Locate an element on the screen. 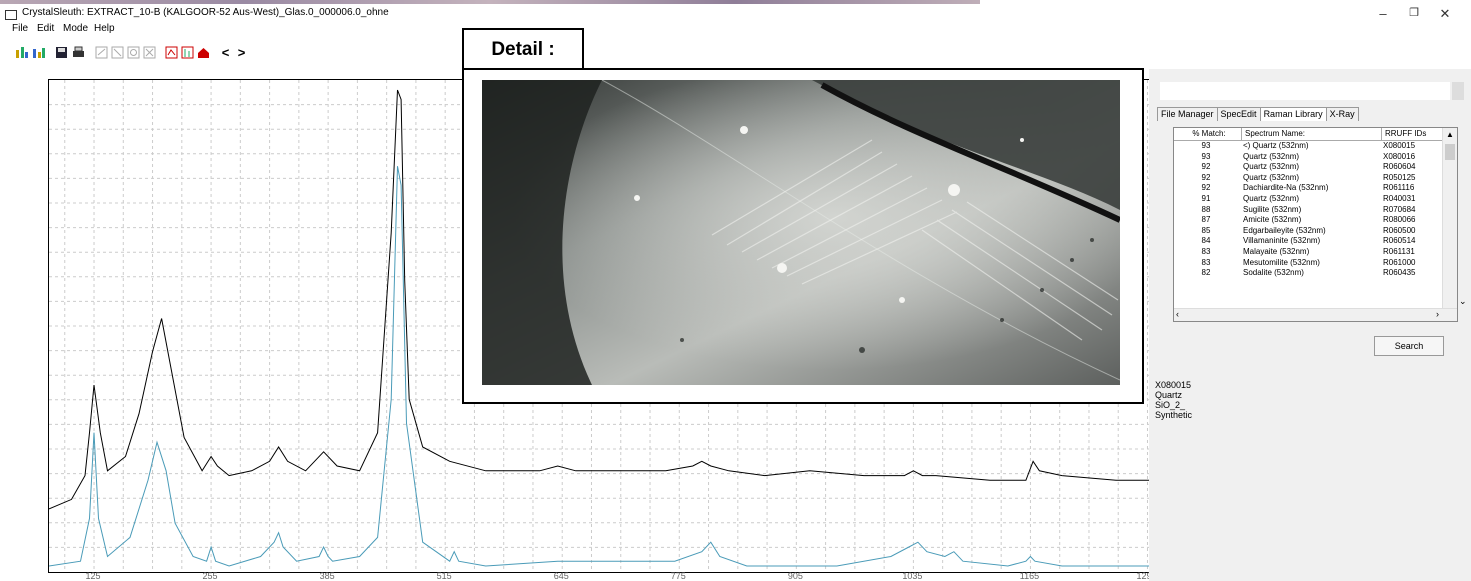 The height and width of the screenshot is (581, 1471). tab-x-ray: X-Ray is located at coordinates (1342, 114).